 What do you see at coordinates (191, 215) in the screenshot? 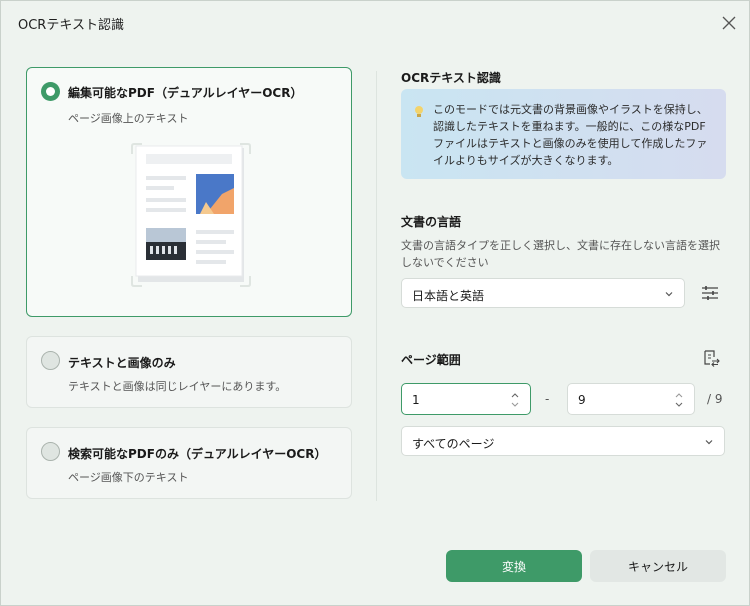
I see `document-illustration-icon` at bounding box center [191, 215].